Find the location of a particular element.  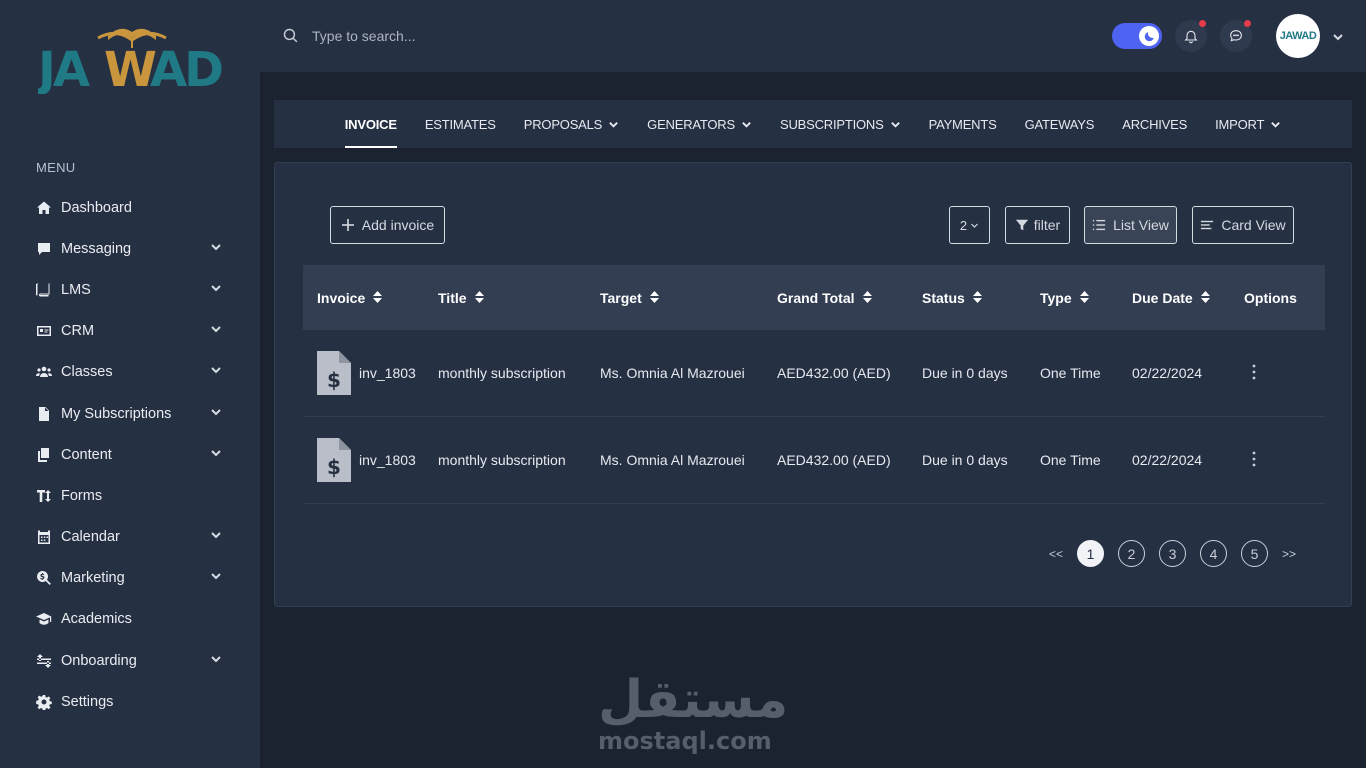

pagination-next: >> is located at coordinates (1289, 554).